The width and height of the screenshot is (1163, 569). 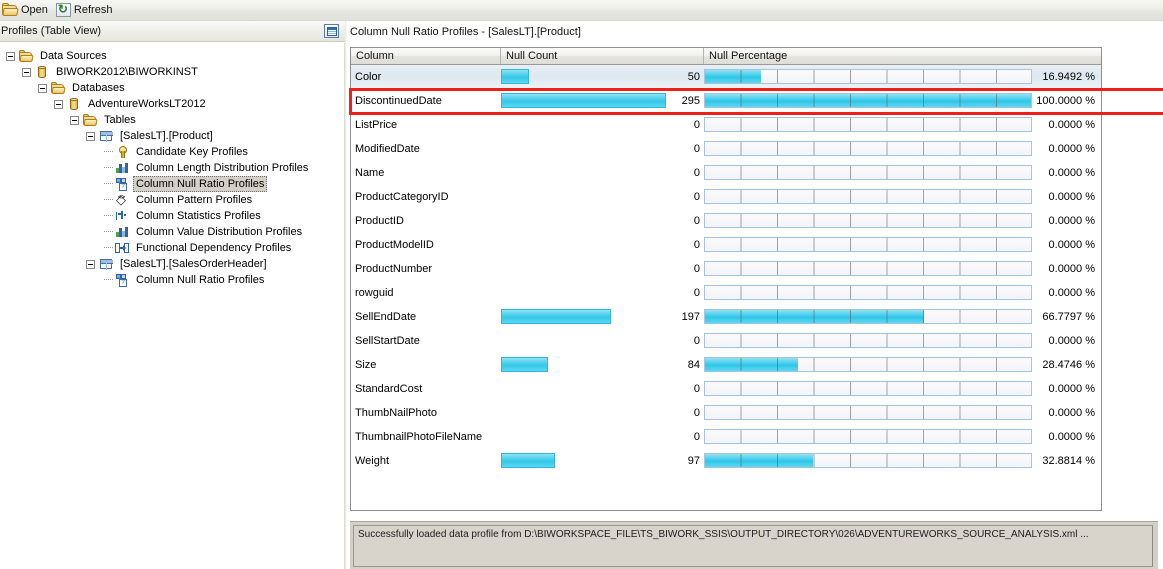 I want to click on table-row: ThumbNailPhoto 0 0.0000 %, so click(x=726, y=413).